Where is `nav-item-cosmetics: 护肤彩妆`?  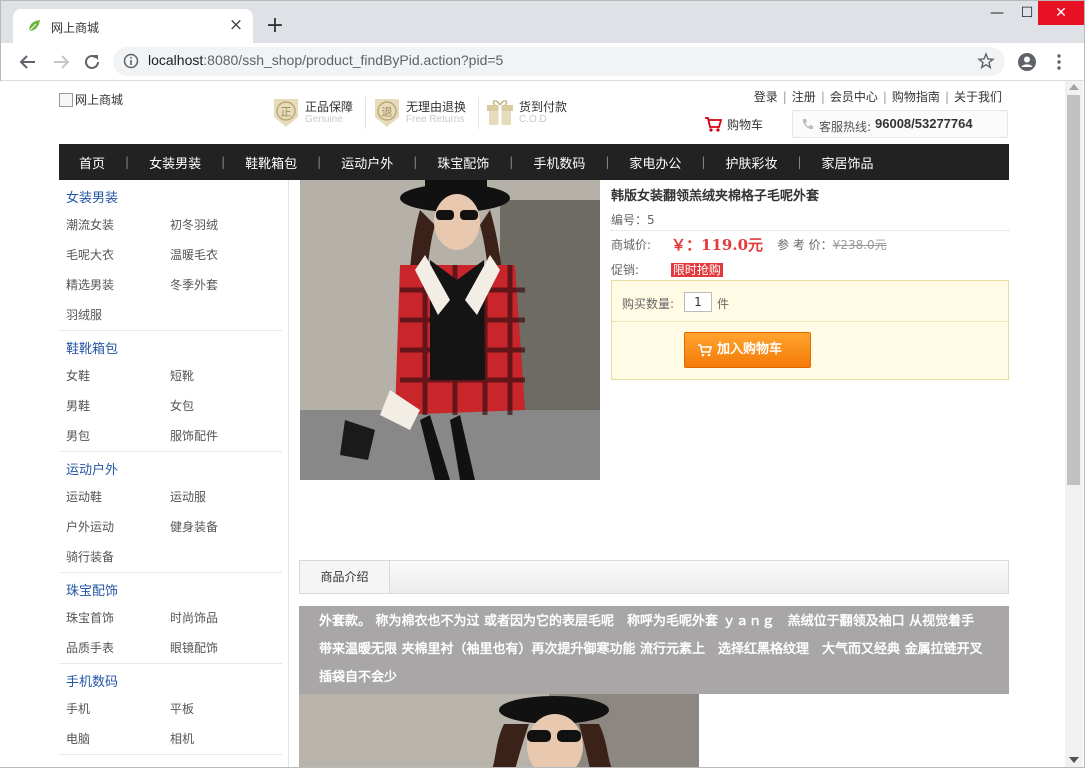
nav-item-cosmetics: 护肤彩妆 is located at coordinates (751, 162).